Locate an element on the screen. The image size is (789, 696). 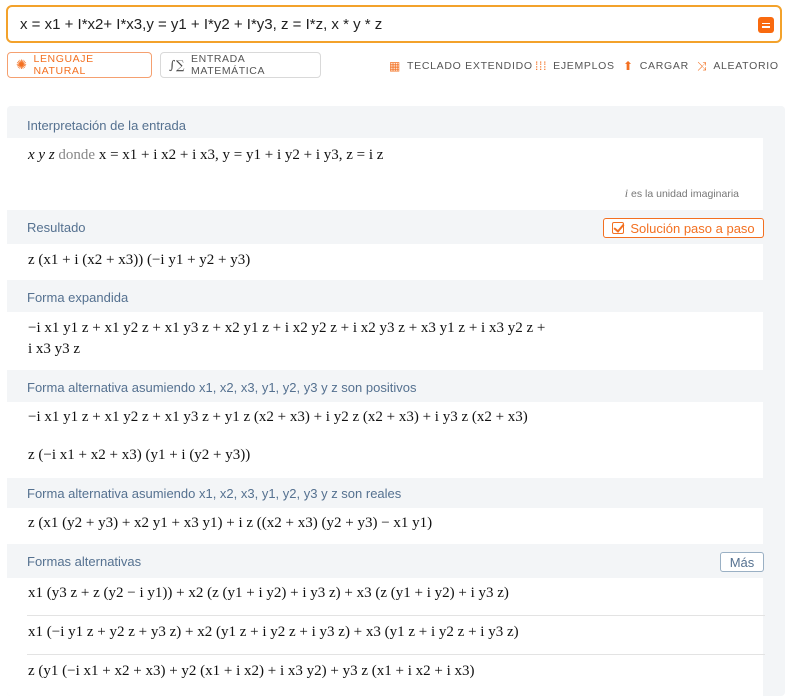
keyboard-icon: ▦ is located at coordinates (395, 66).